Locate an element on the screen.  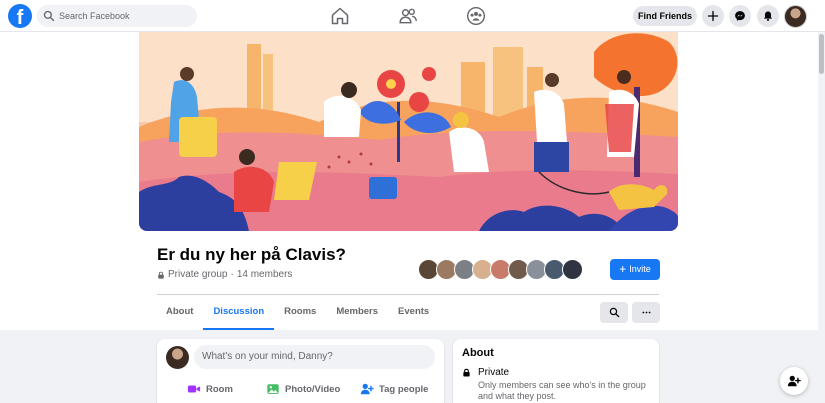
add-people-icon is located at coordinates (794, 381).